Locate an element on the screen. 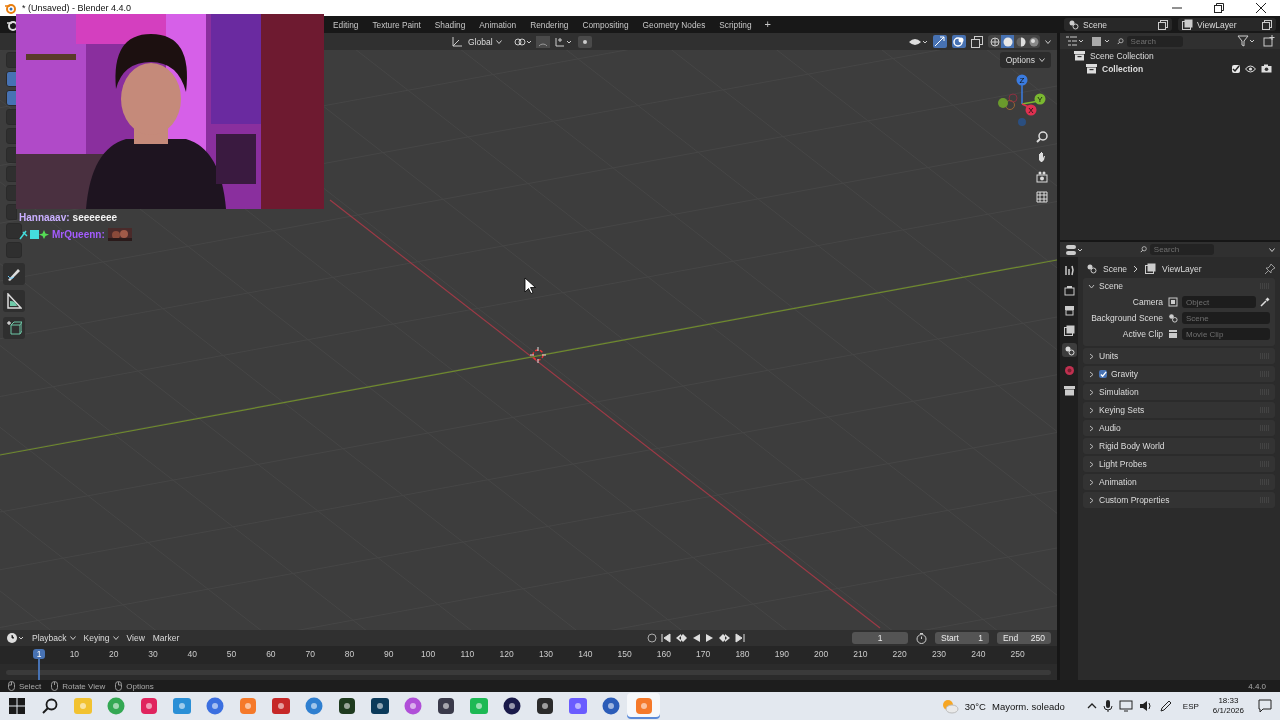 Image resolution: width=1280 pixels, height=720 pixels. previous-keyframe-icon is located at coordinates (680, 638).